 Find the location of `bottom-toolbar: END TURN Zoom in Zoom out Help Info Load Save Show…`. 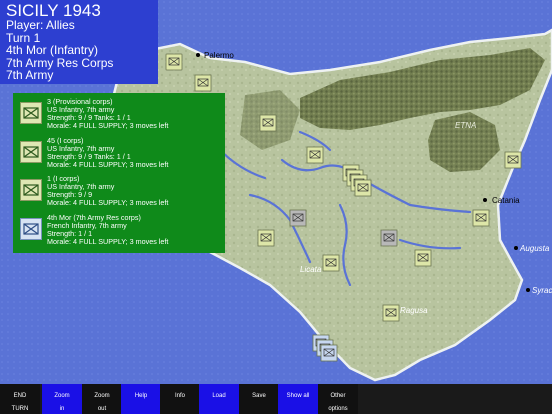

bottom-toolbar: END TURN Zoom in Zoom out Help Info Load Save Show… is located at coordinates (276, 399).